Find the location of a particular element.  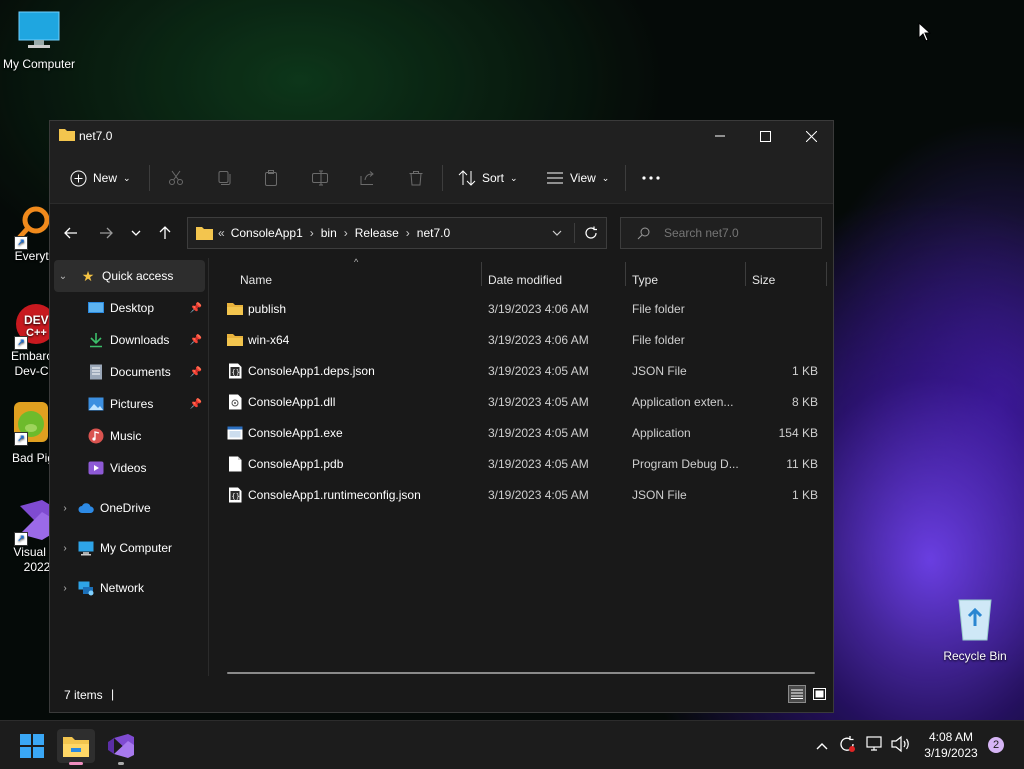

taskbar-visual-studio is located at coordinates (121, 747).